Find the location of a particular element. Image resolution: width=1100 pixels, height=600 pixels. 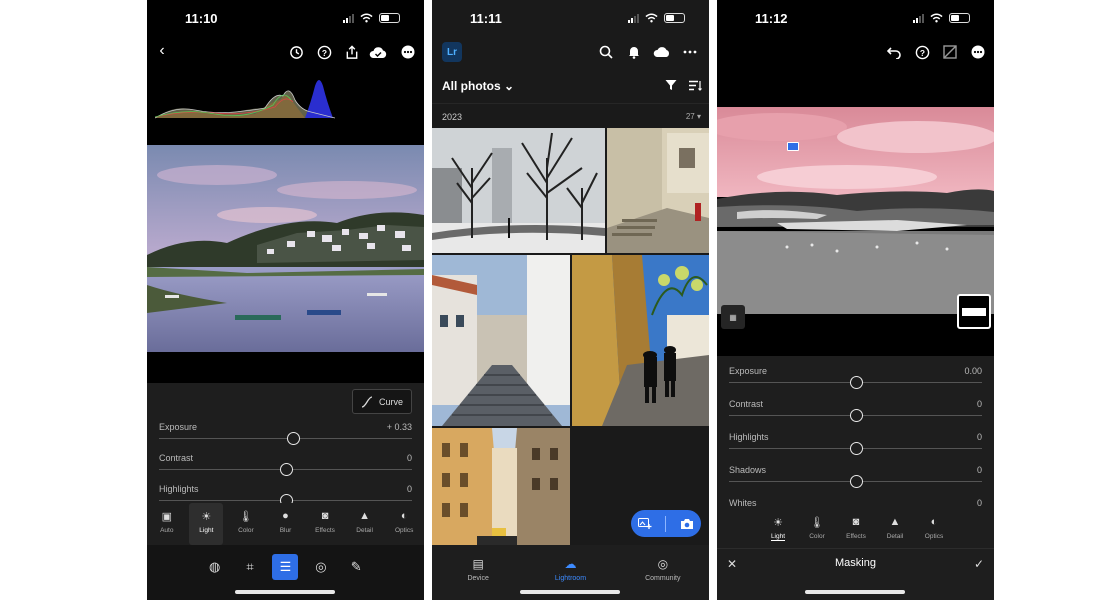

shadows-slider: Shadows 0 is located at coordinates (855, 480).